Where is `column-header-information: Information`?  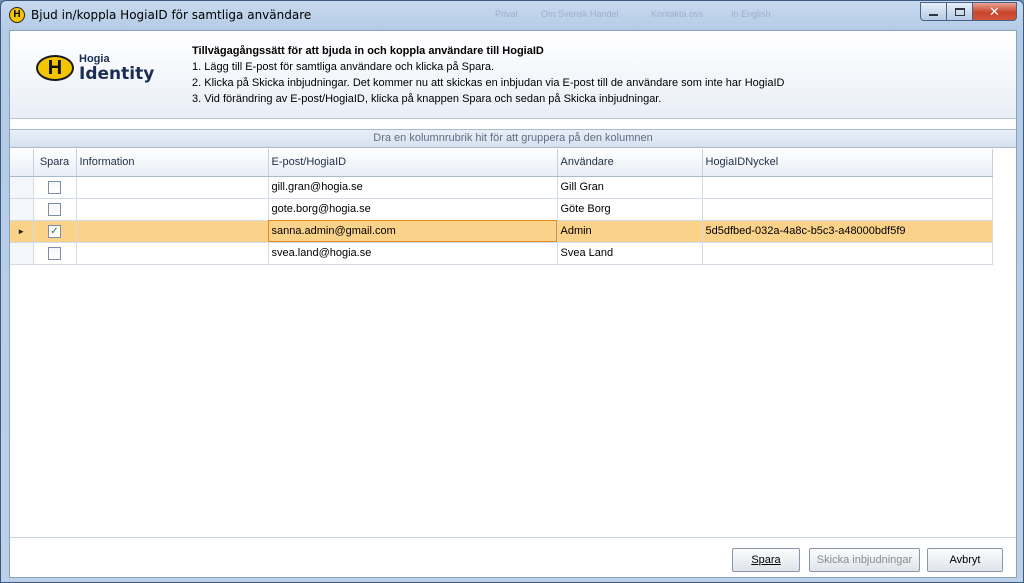 column-header-information: Information is located at coordinates (172, 163).